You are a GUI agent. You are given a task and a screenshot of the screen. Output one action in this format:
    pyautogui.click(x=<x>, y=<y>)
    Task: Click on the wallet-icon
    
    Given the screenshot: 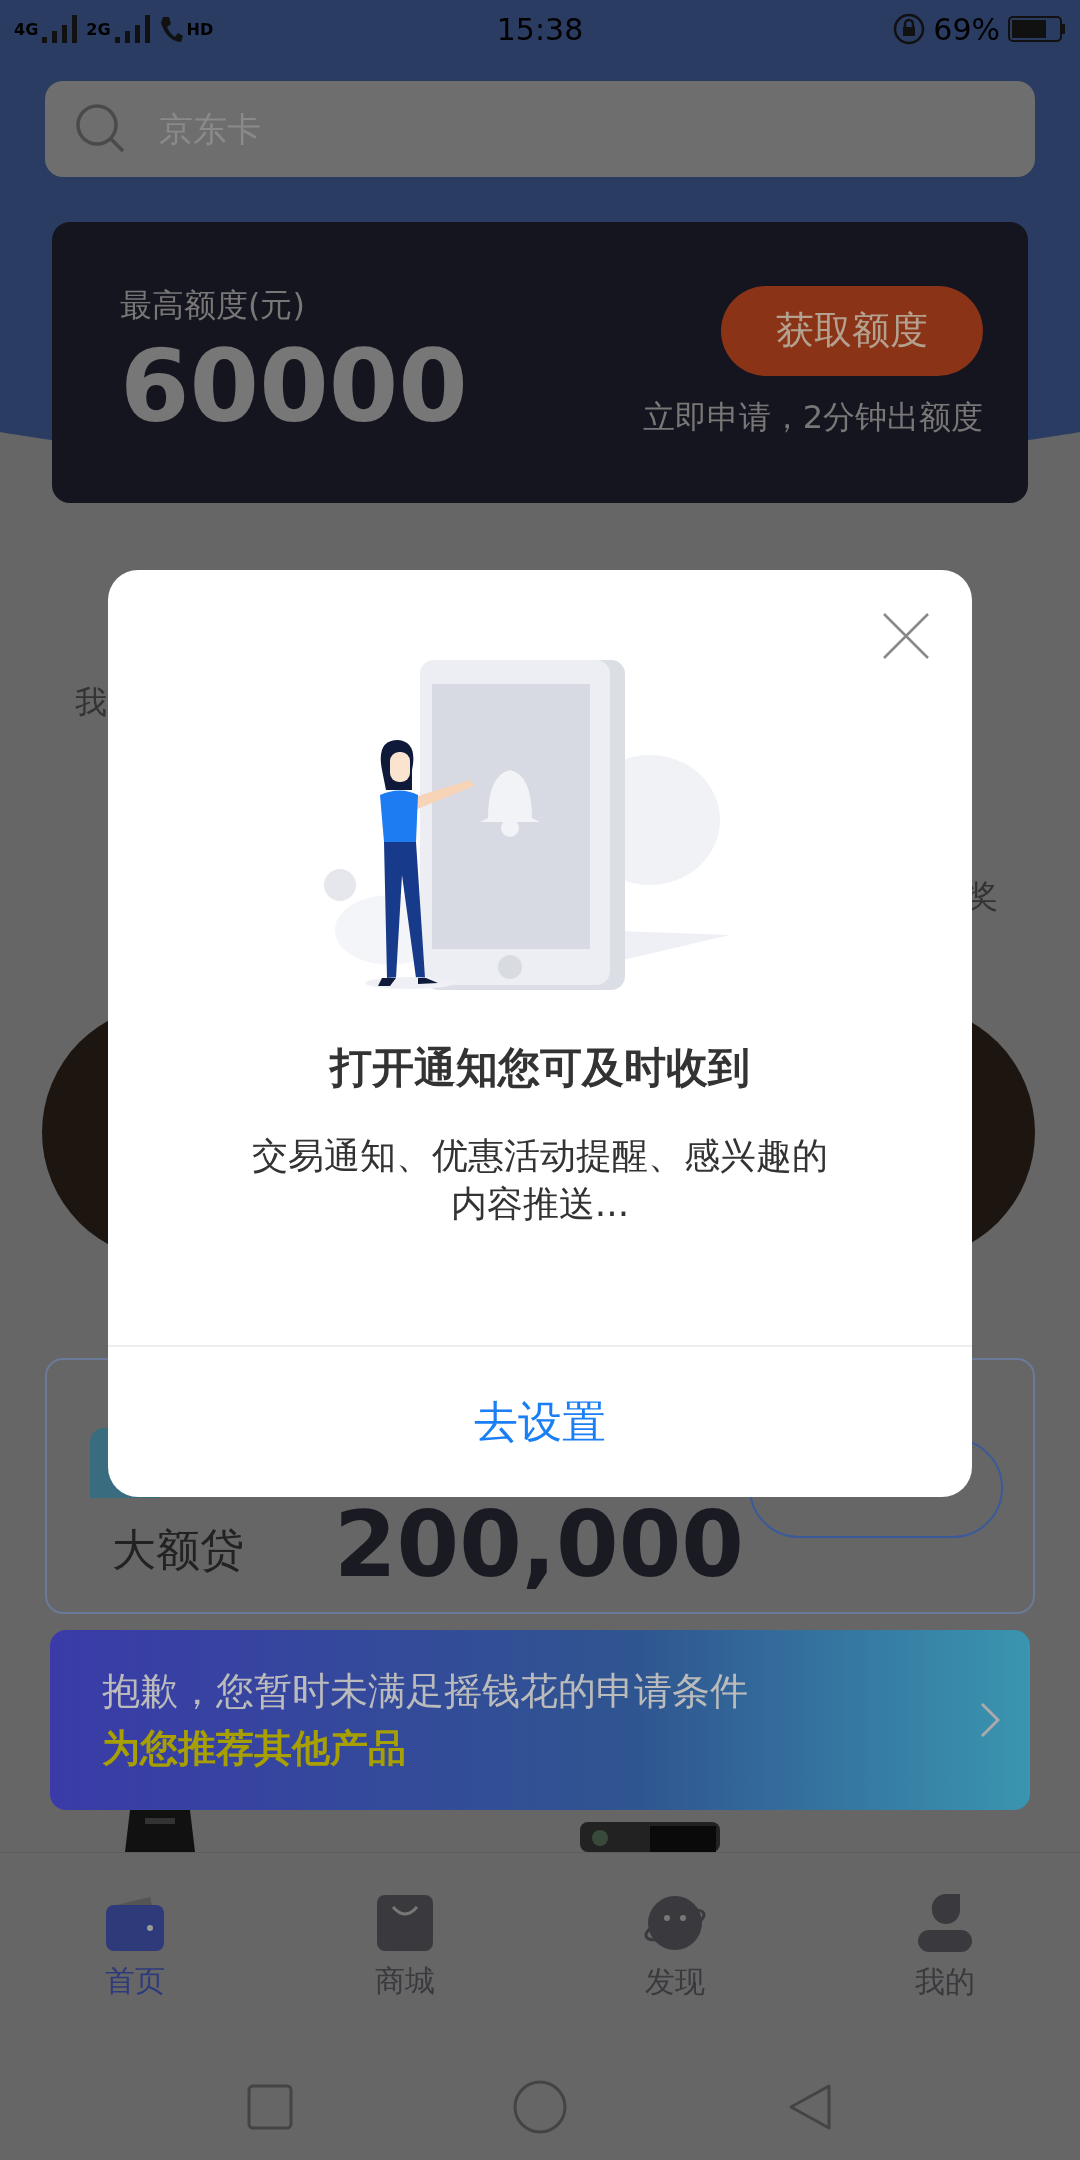 What is the action you would take?
    pyautogui.click(x=135, y=1922)
    